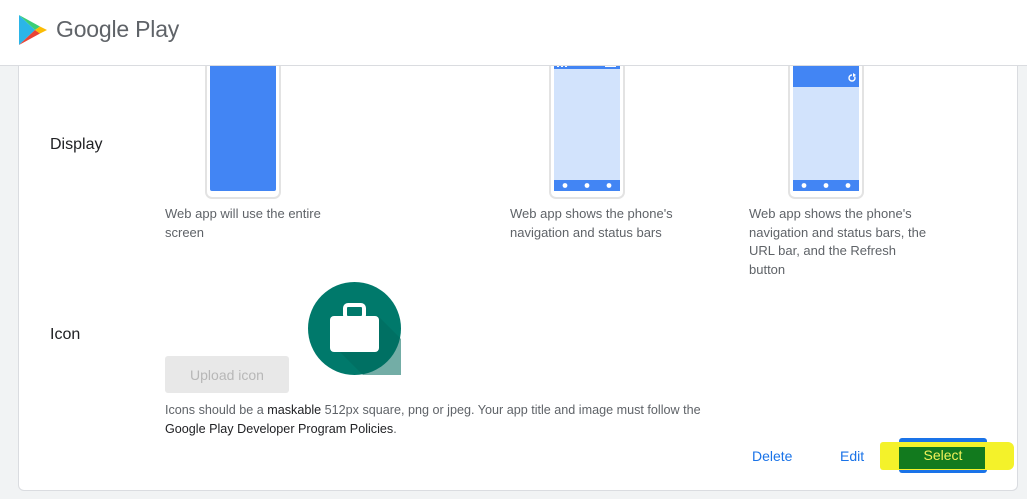 This screenshot has width=1027, height=499. Describe the element at coordinates (65, 334) in the screenshot. I see `icon-label: Icon` at that location.